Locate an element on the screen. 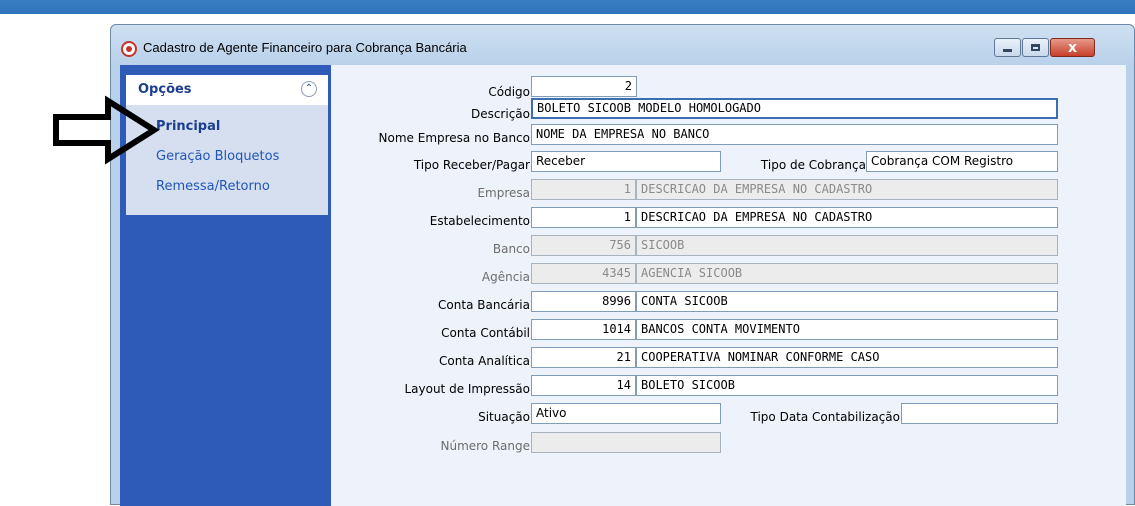  app-record-icon is located at coordinates (129, 49).